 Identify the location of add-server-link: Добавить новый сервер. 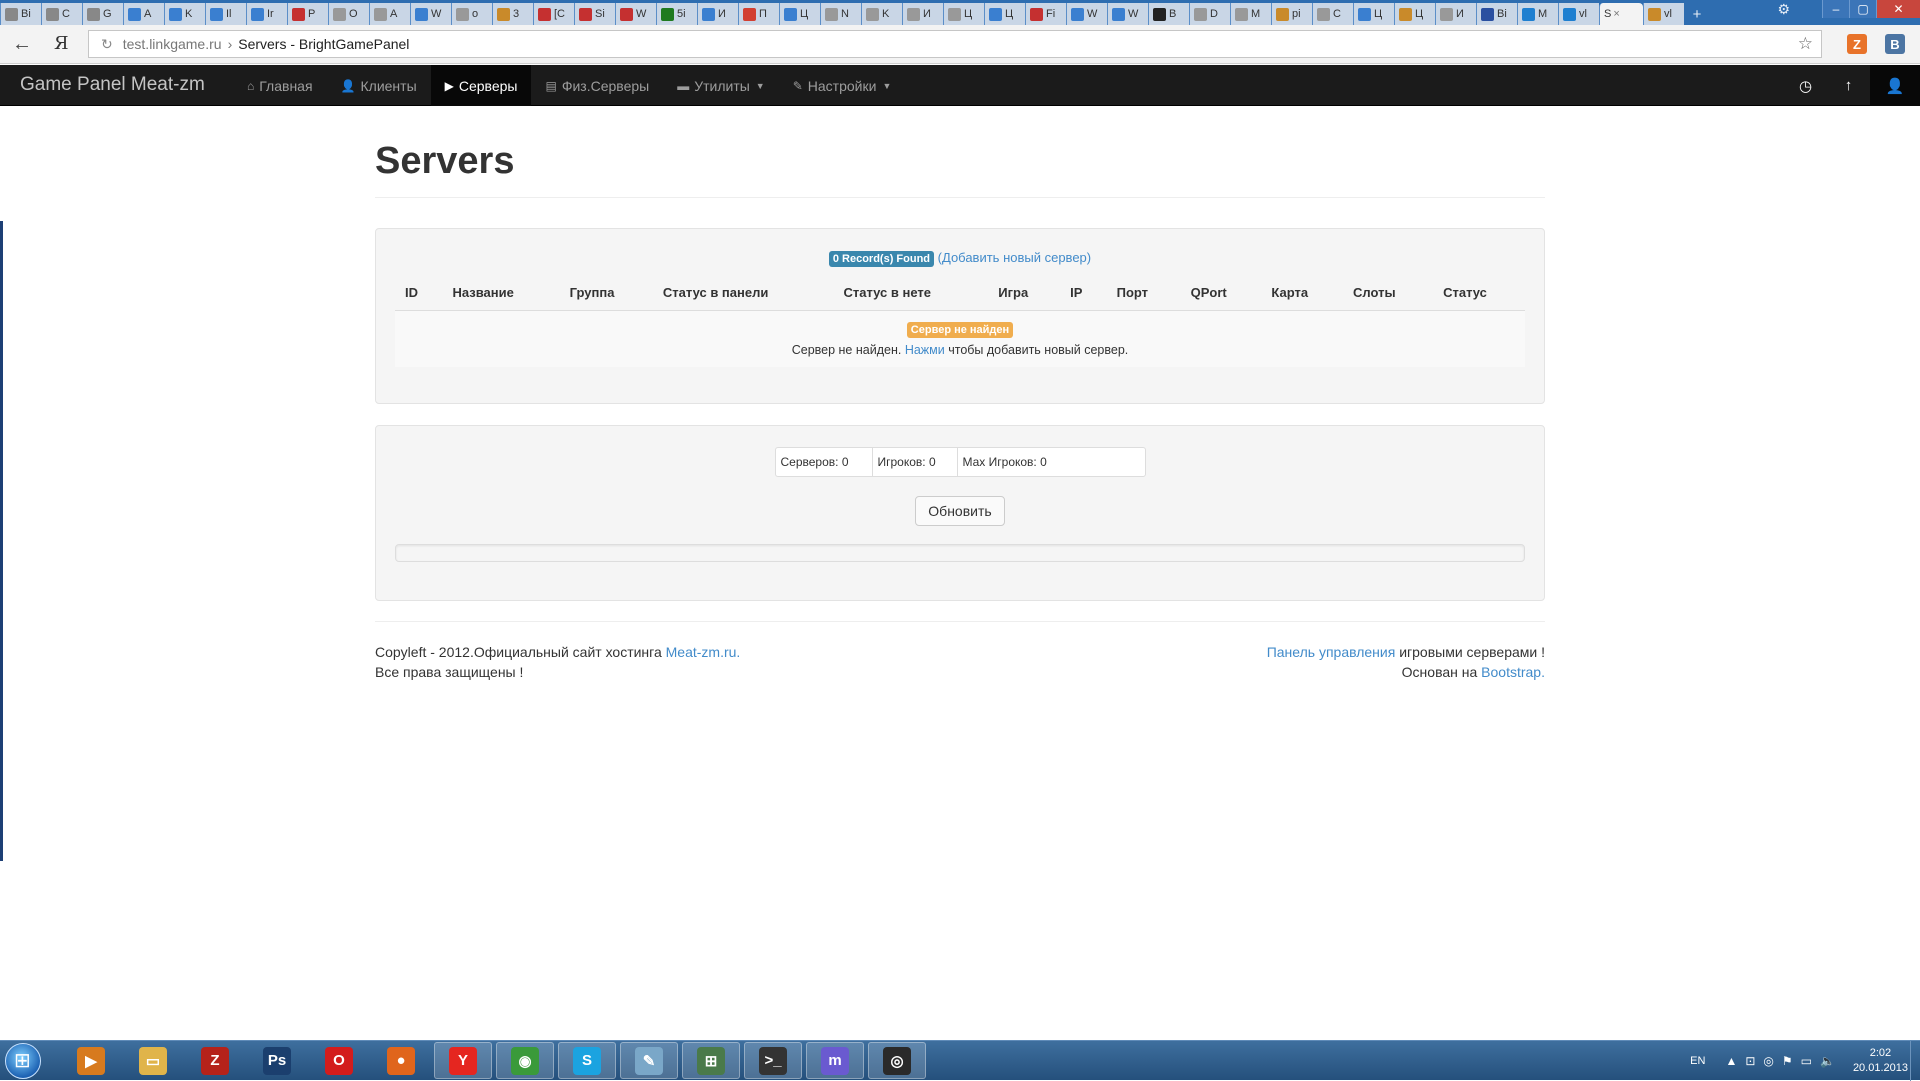
(1014, 257).